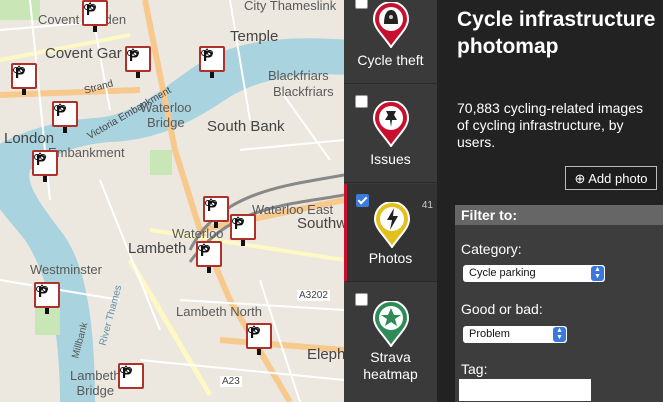 This screenshot has width=663, height=402. What do you see at coordinates (618, 178) in the screenshot?
I see `add-photo-label: Add photo` at bounding box center [618, 178].